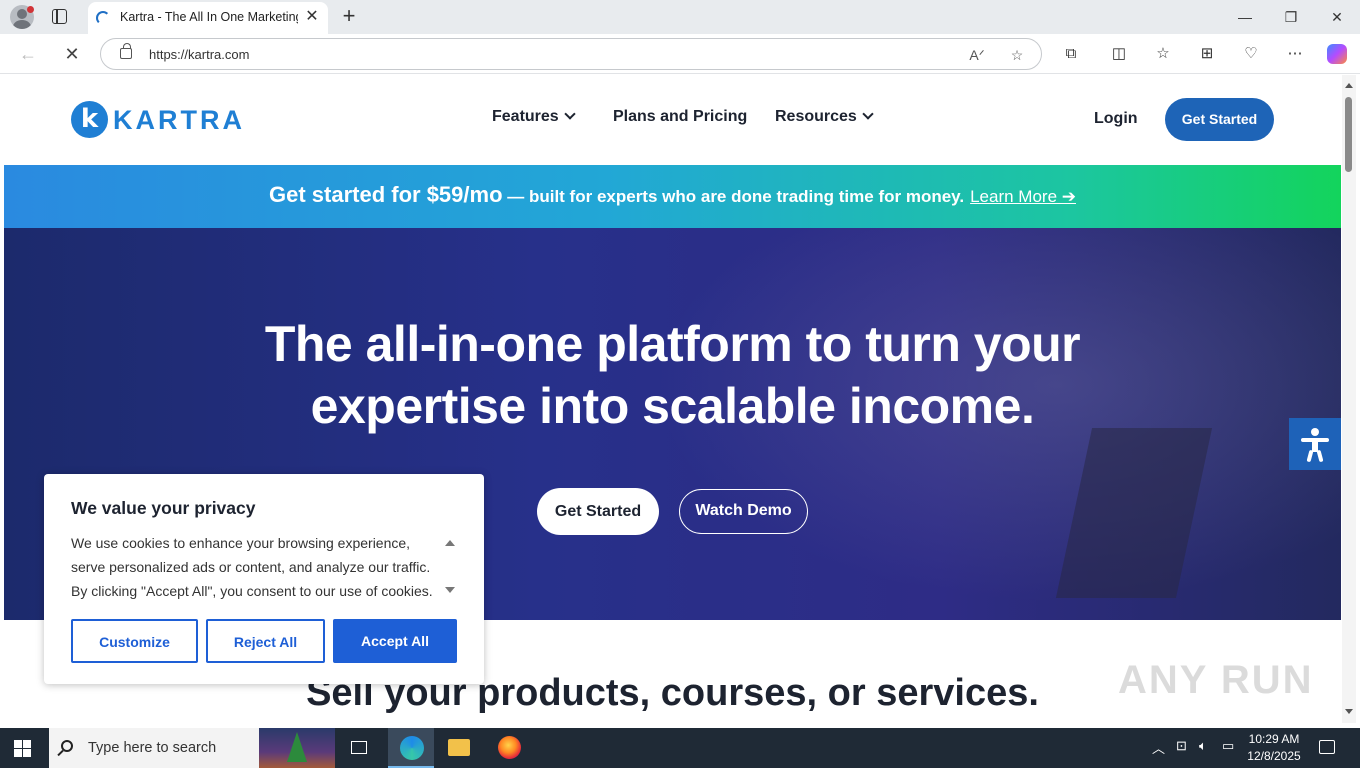 The width and height of the screenshot is (1360, 768). Describe the element at coordinates (1274, 739) in the screenshot. I see `clock-time: 10:29 AM` at that location.